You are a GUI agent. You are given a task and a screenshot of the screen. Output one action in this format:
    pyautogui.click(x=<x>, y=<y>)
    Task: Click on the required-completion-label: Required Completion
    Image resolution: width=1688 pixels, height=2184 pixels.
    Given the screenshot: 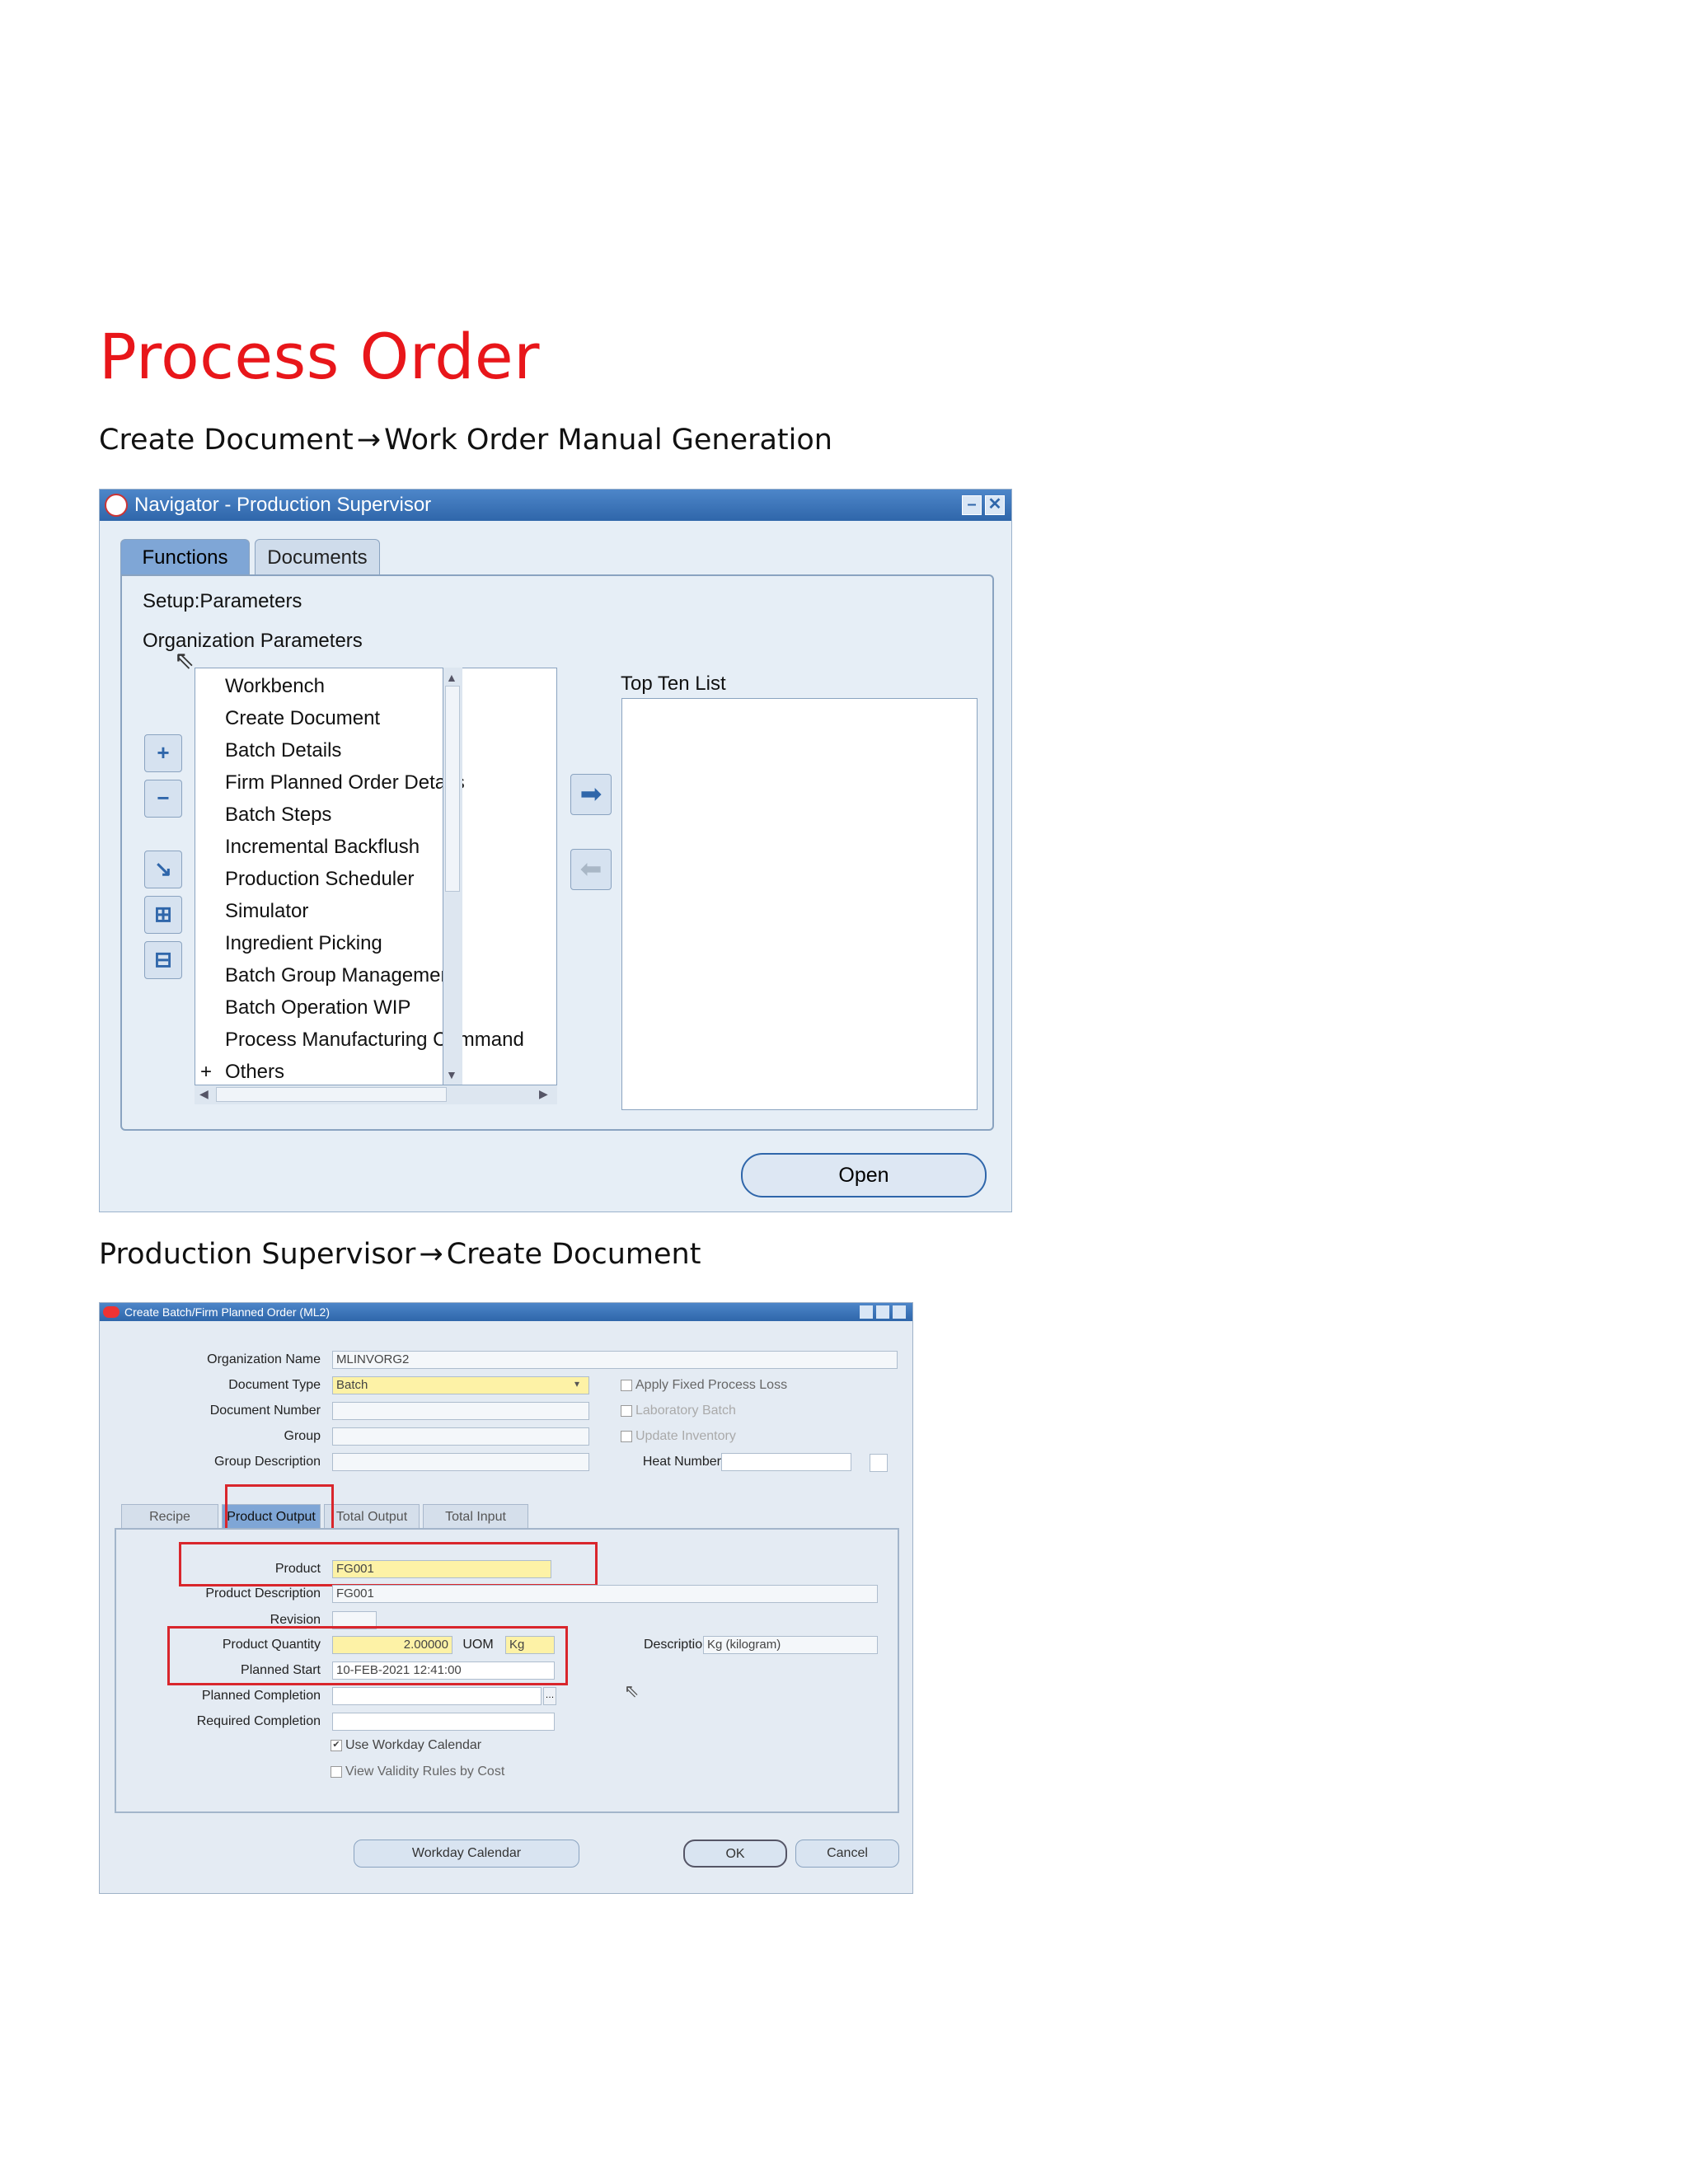 What is the action you would take?
    pyautogui.click(x=258, y=1721)
    